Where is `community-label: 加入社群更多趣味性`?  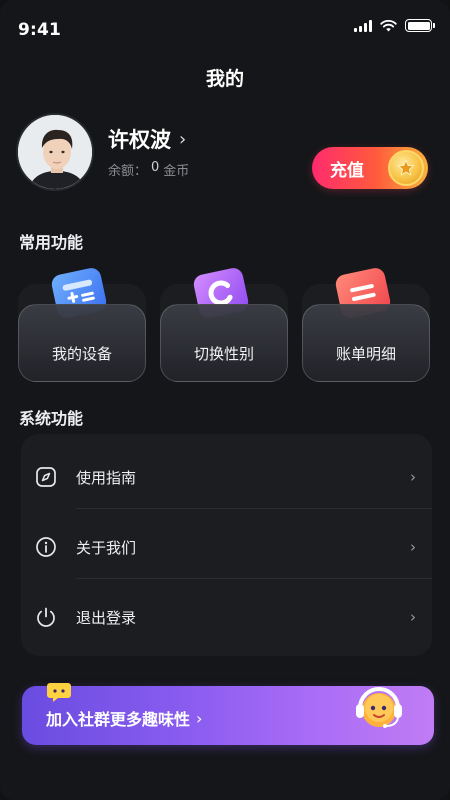
community-label: 加入社群更多趣味性 is located at coordinates (118, 719).